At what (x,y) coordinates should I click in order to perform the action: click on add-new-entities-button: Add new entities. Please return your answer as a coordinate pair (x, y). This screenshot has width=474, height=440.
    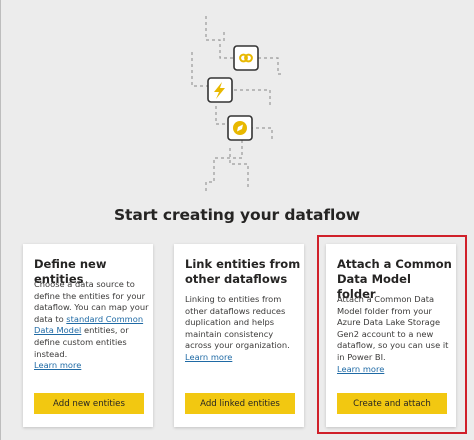
    Looking at the image, I should click on (89, 403).